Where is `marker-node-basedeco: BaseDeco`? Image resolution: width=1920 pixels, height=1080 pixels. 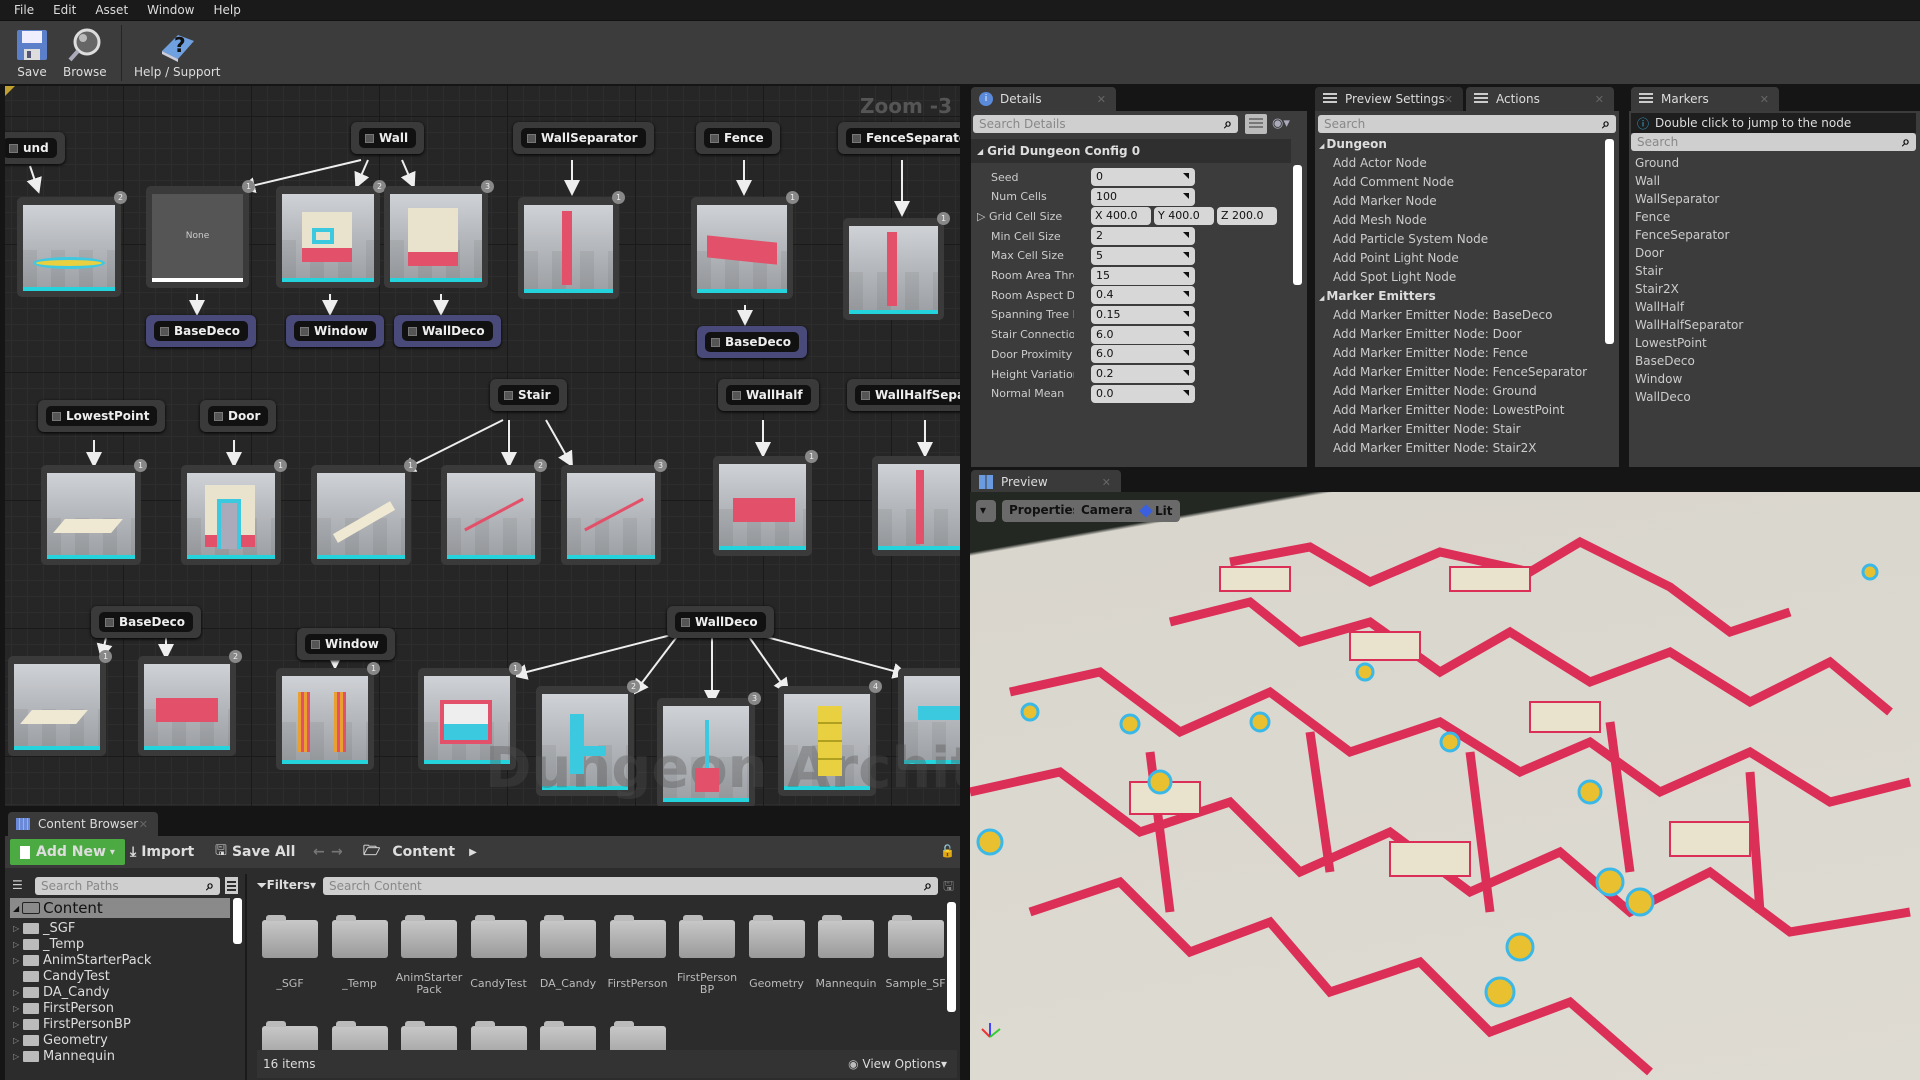
marker-node-basedeco: BaseDeco is located at coordinates (146, 622).